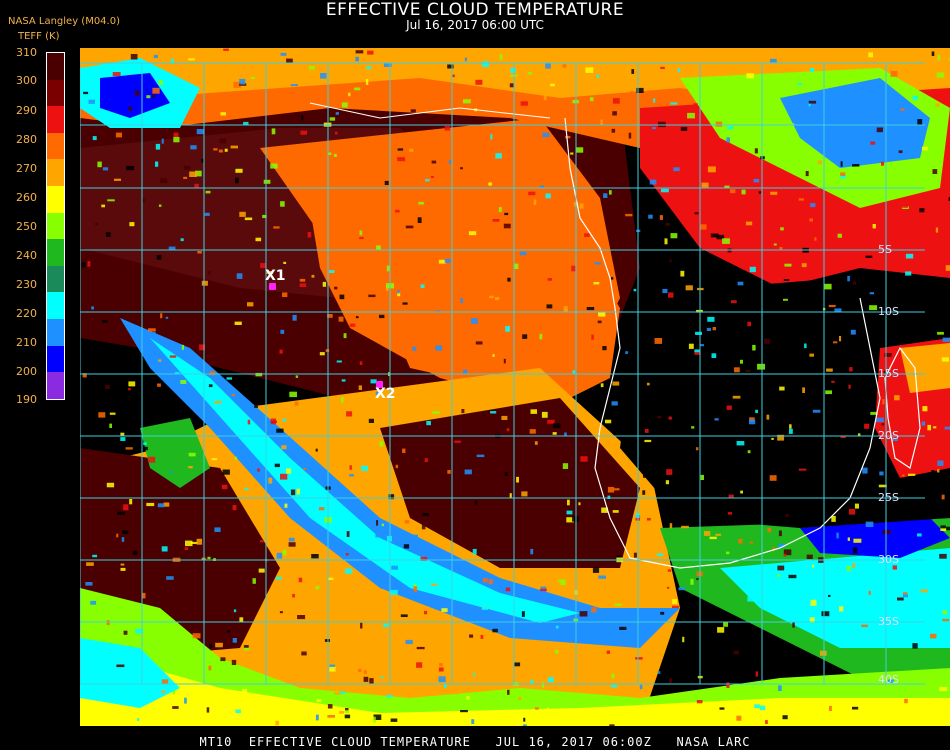 This screenshot has height=750, width=950. What do you see at coordinates (26, 255) in the screenshot?
I see `legend-tick-label: 240` at bounding box center [26, 255].